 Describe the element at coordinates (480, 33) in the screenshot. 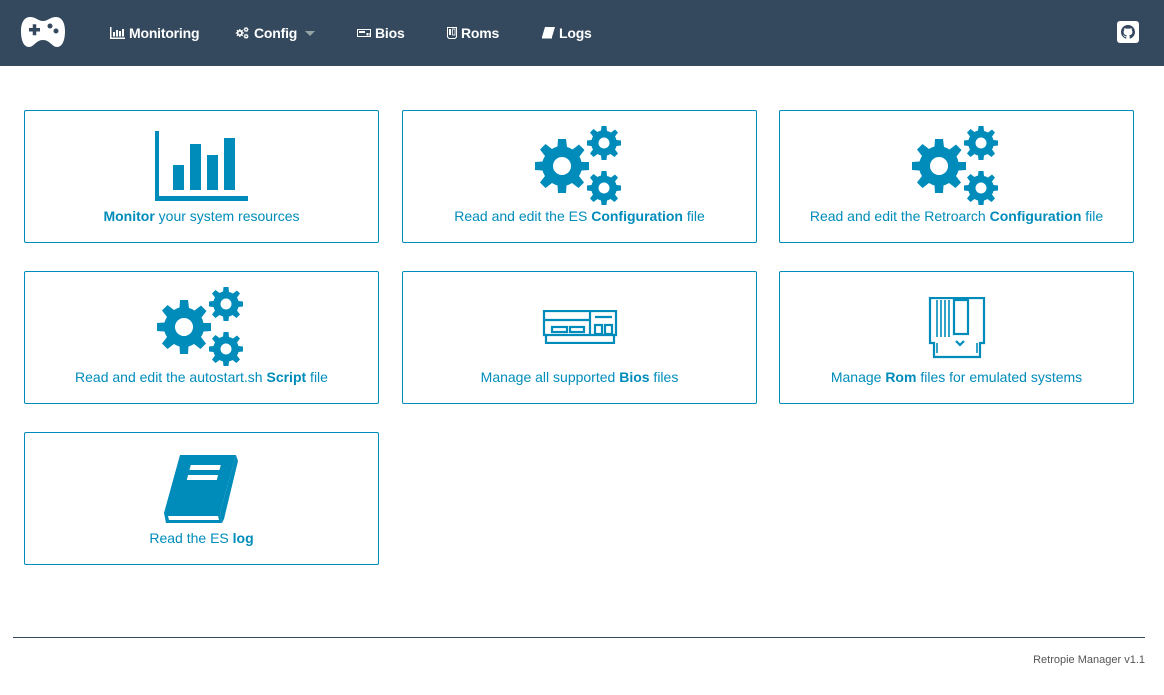

I see `nav-label: Roms` at that location.